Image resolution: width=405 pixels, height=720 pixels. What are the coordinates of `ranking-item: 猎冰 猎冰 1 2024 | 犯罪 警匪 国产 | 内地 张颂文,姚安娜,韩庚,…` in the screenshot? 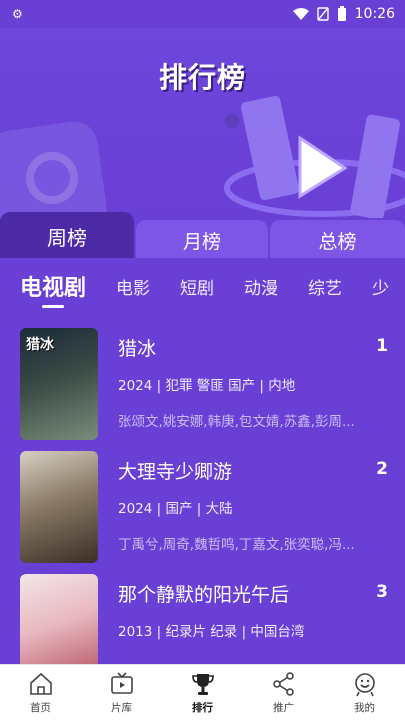 It's located at (205, 384).